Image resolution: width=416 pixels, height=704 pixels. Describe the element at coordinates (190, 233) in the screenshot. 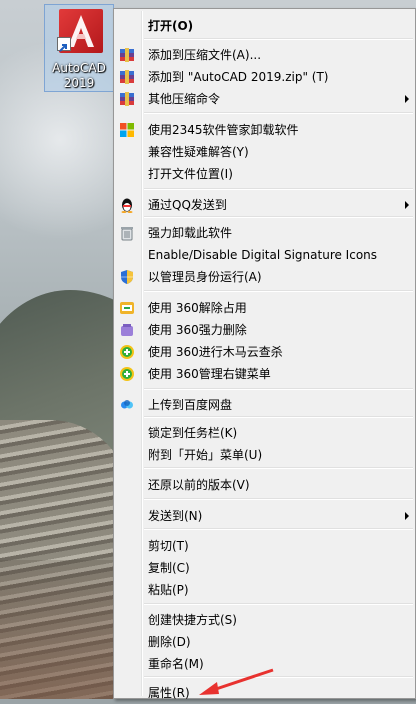

I see `menu-item-label: 强力卸载此软件` at that location.